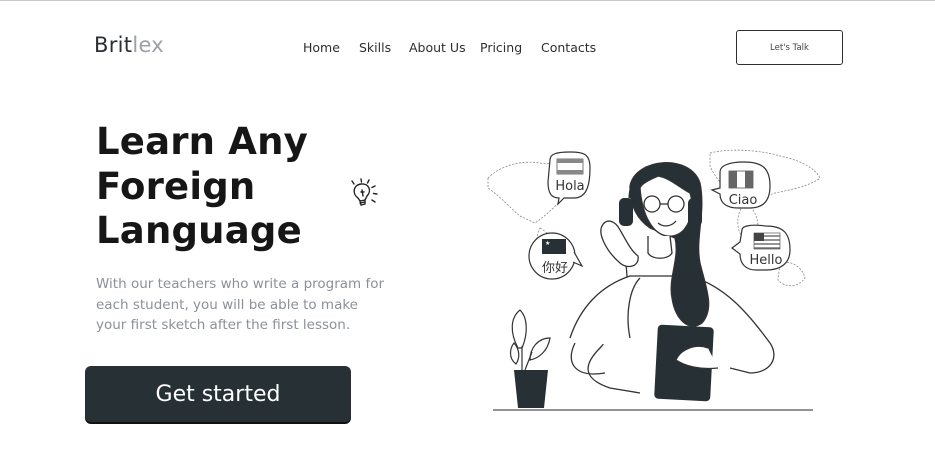 The image size is (935, 463). What do you see at coordinates (530, 358) in the screenshot?
I see `potted-plant` at bounding box center [530, 358].